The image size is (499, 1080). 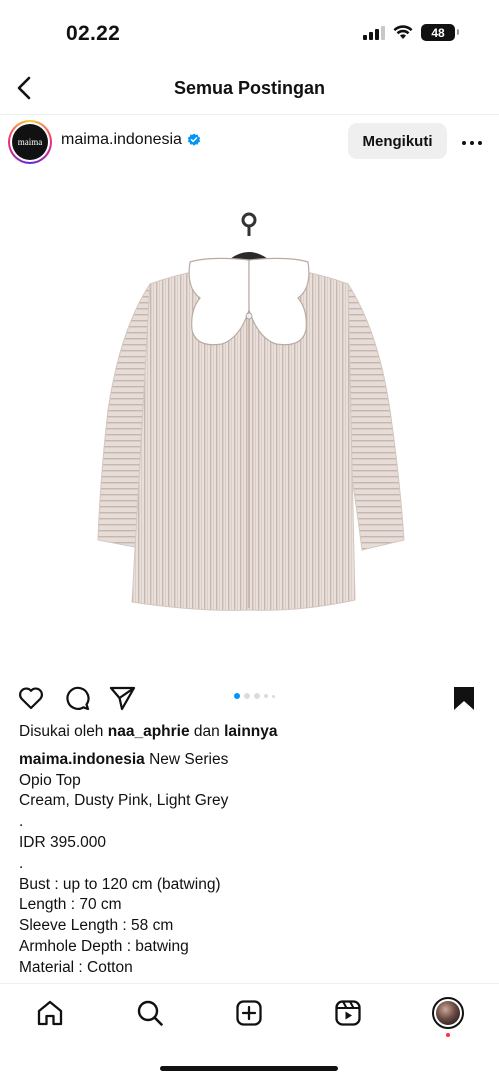 I want to click on caption-line: Bust : up to 120 cm (batwing), so click(x=120, y=884).